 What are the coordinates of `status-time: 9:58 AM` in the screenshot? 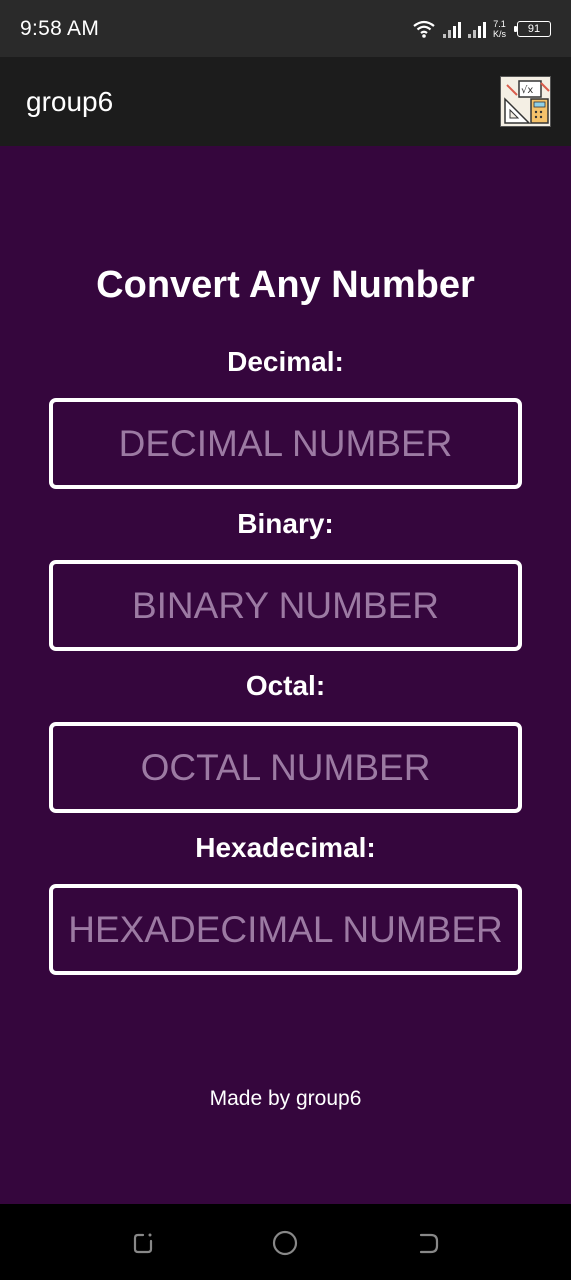 It's located at (60, 28).